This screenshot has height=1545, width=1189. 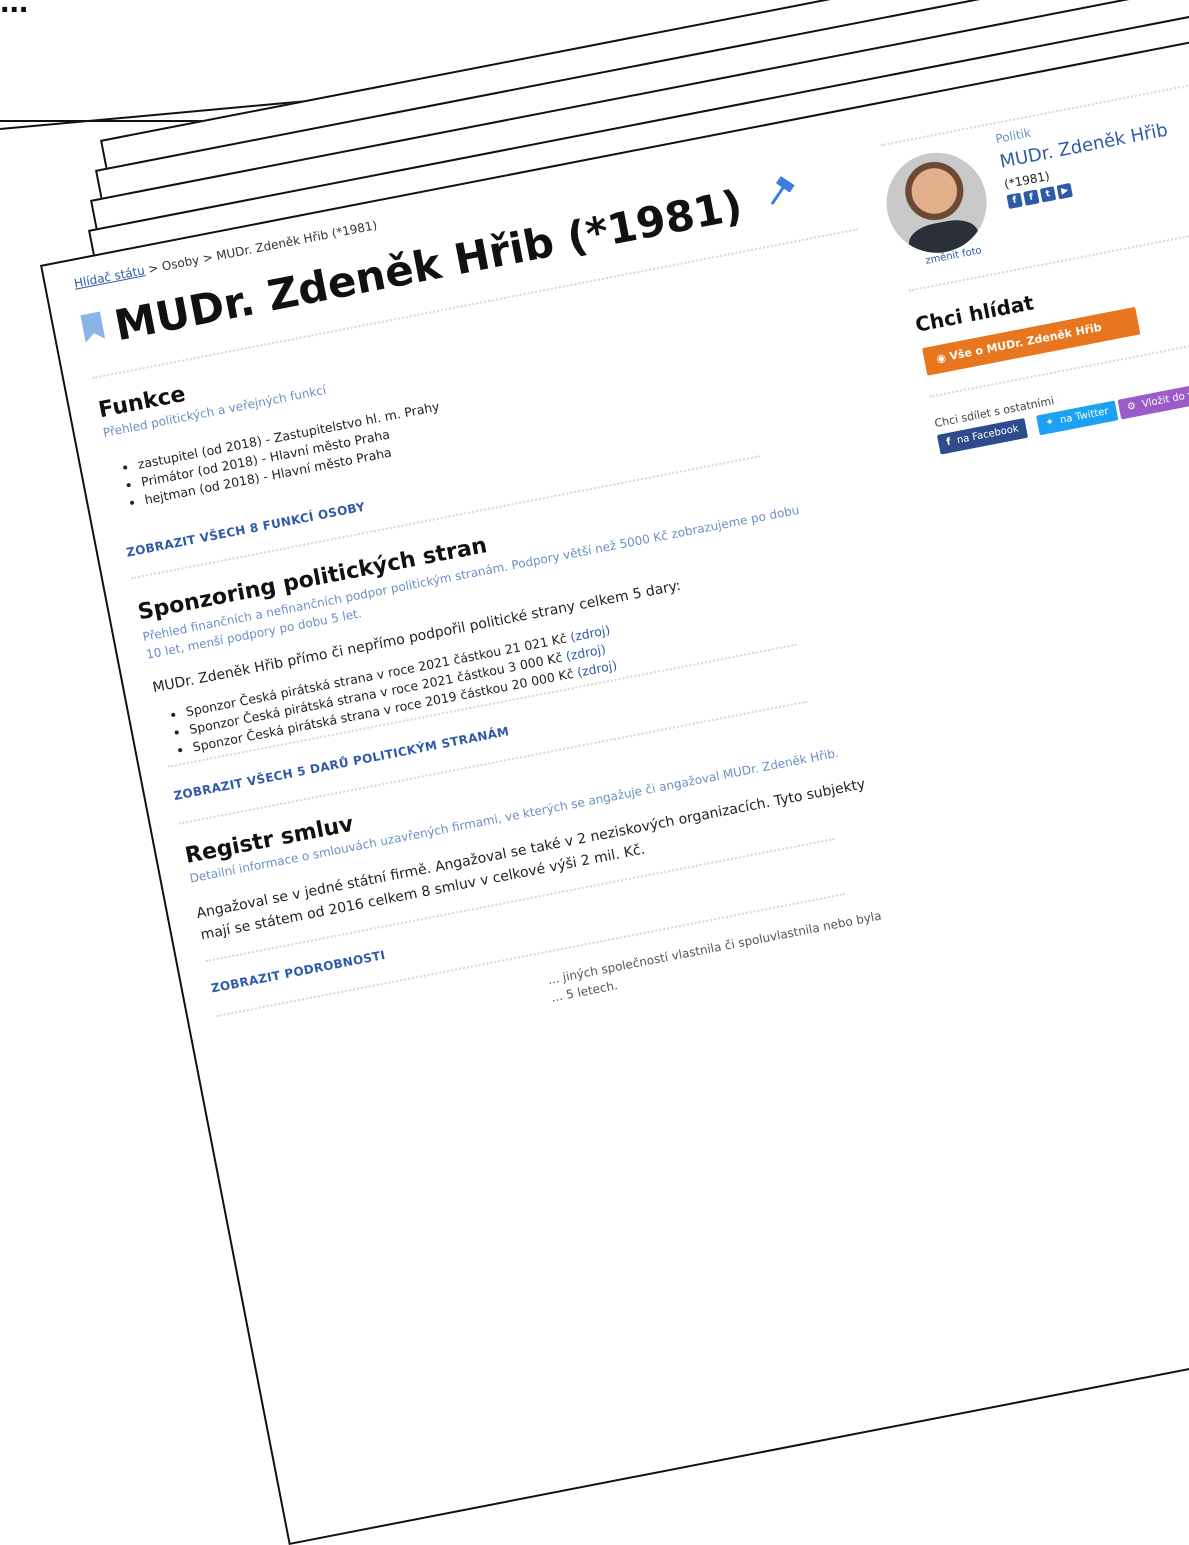 I want to click on politician-role: Politik, so click(x=1013, y=136).